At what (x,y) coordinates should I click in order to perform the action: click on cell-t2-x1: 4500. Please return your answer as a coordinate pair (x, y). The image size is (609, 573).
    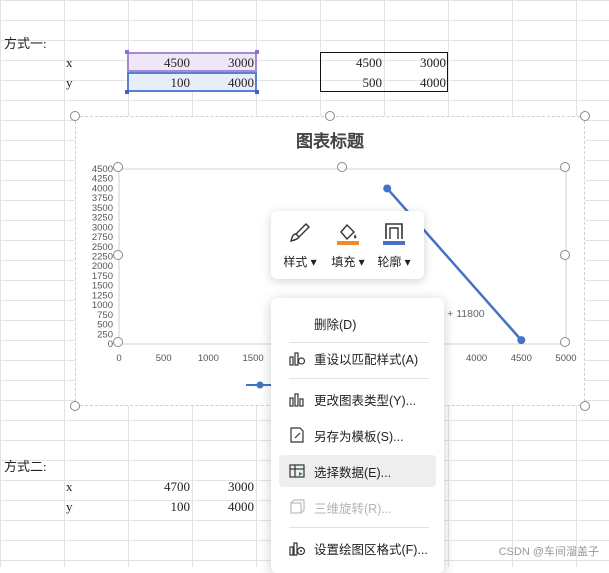
    Looking at the image, I should click on (351, 63).